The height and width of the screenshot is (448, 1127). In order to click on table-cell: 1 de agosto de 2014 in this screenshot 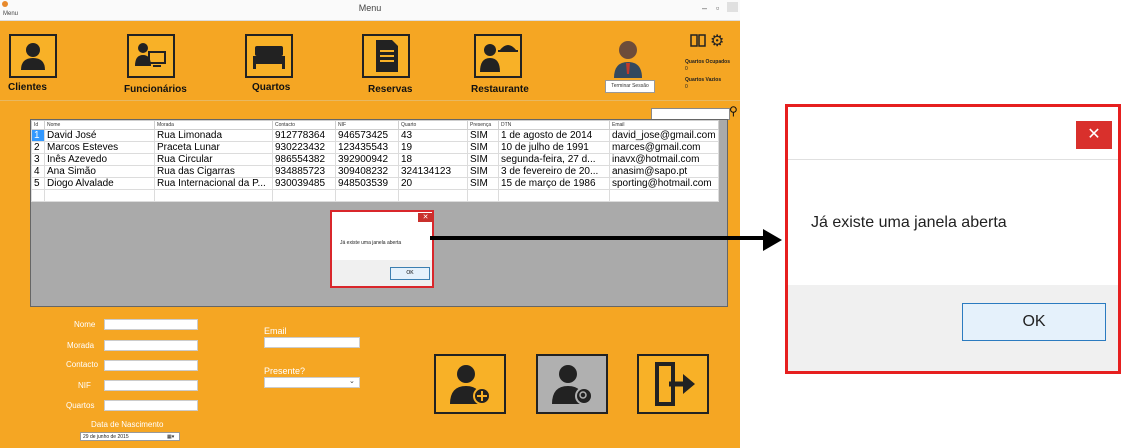, I will do `click(554, 135)`.